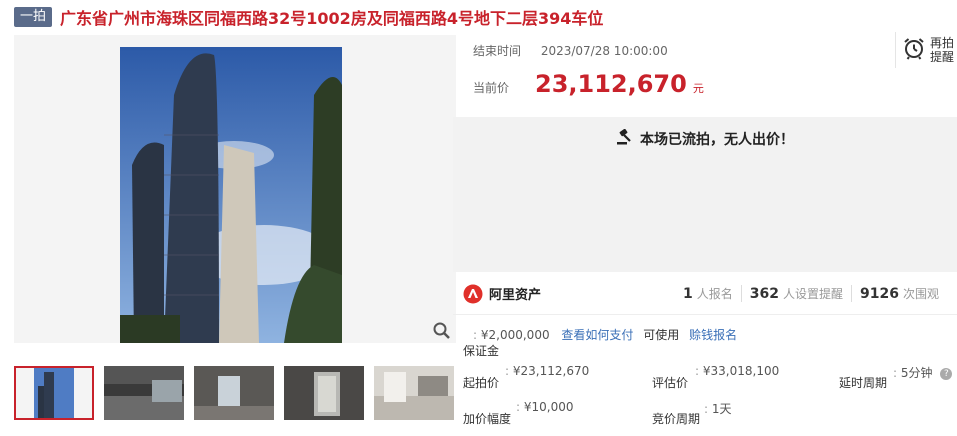 This screenshot has height=436, width=957. I want to click on start-price-colon: :, so click(507, 371).